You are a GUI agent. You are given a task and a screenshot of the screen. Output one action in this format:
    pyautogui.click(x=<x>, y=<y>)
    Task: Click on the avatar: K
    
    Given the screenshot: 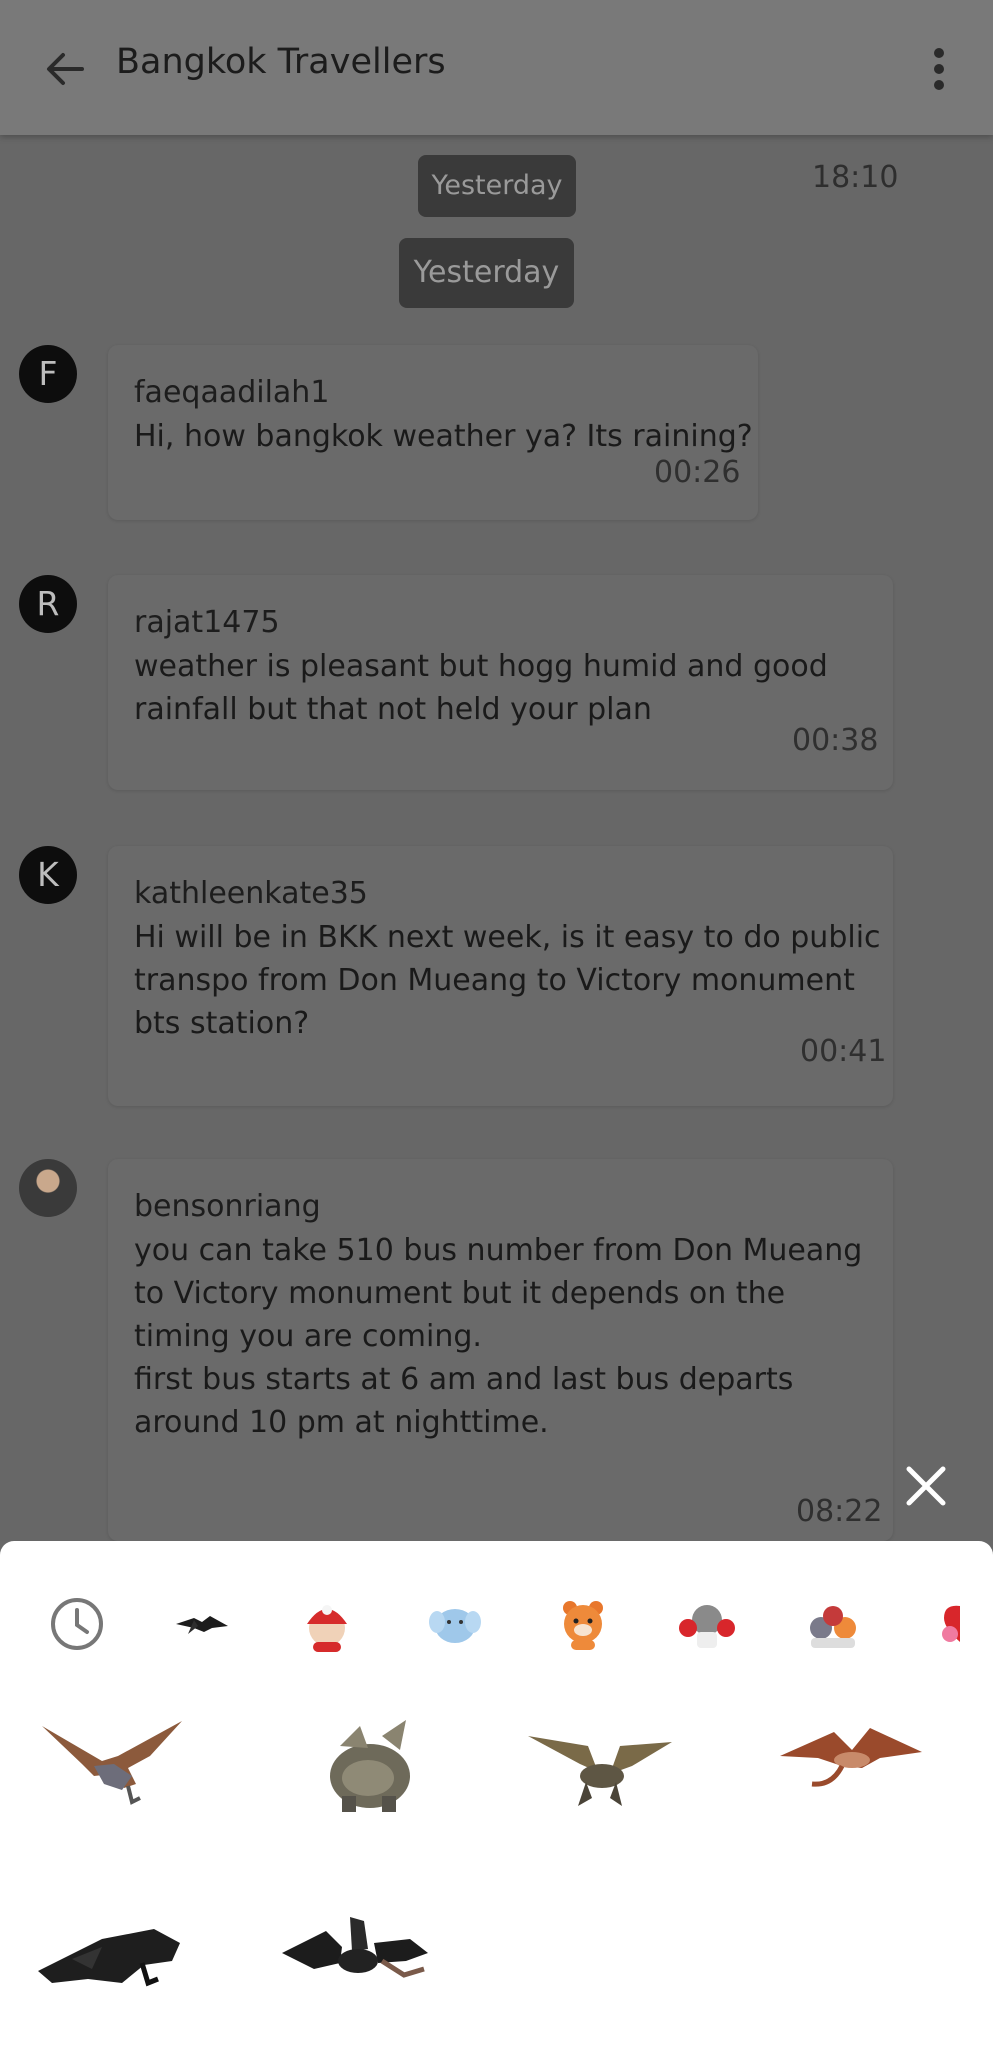 What is the action you would take?
    pyautogui.click(x=48, y=875)
    